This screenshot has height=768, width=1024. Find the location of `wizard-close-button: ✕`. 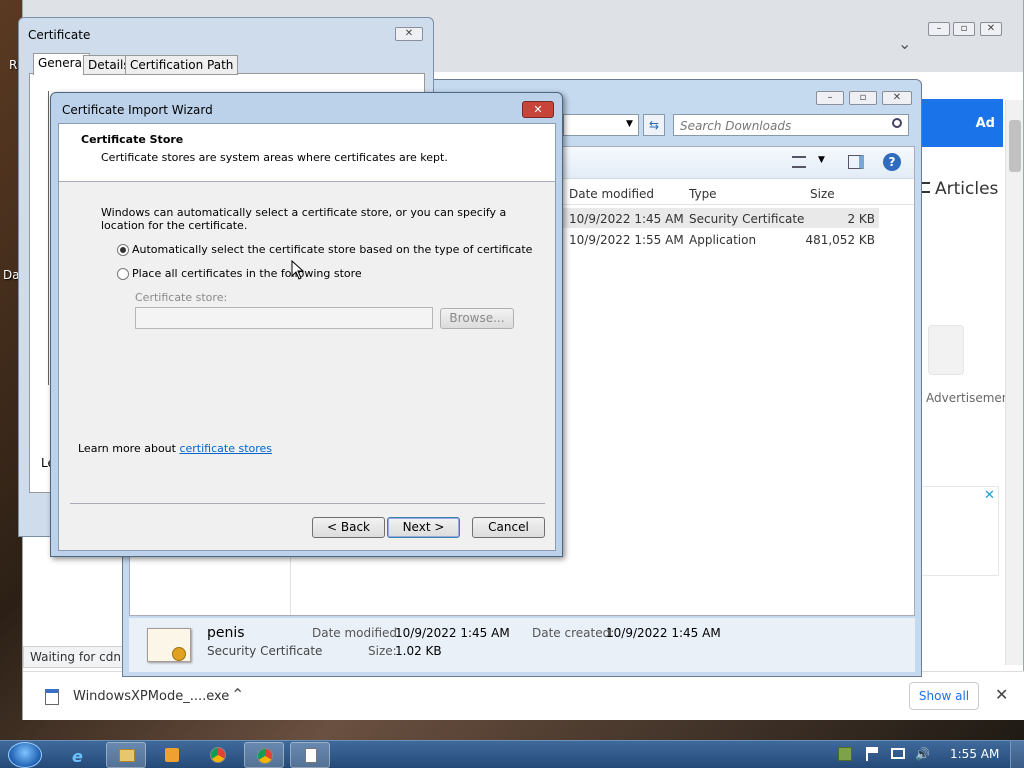

wizard-close-button: ✕ is located at coordinates (538, 109).